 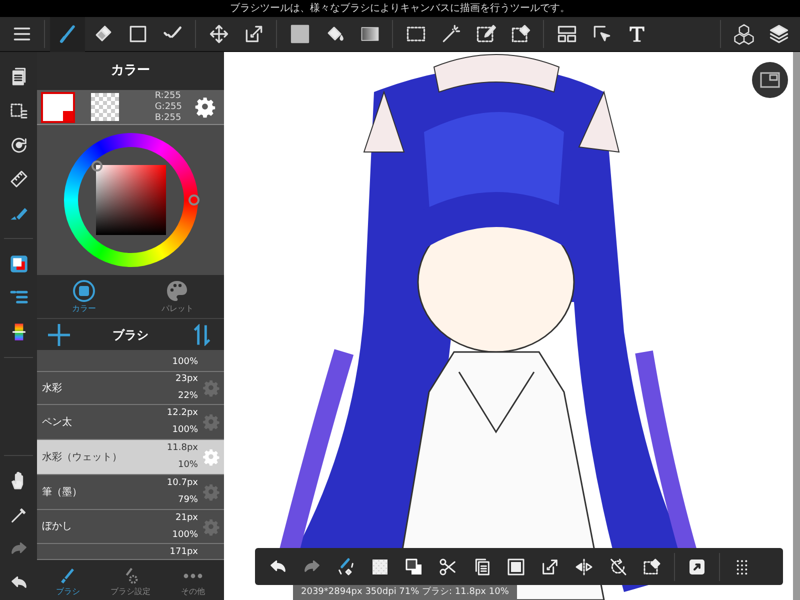 What do you see at coordinates (67, 34) in the screenshot?
I see `brush-button` at bounding box center [67, 34].